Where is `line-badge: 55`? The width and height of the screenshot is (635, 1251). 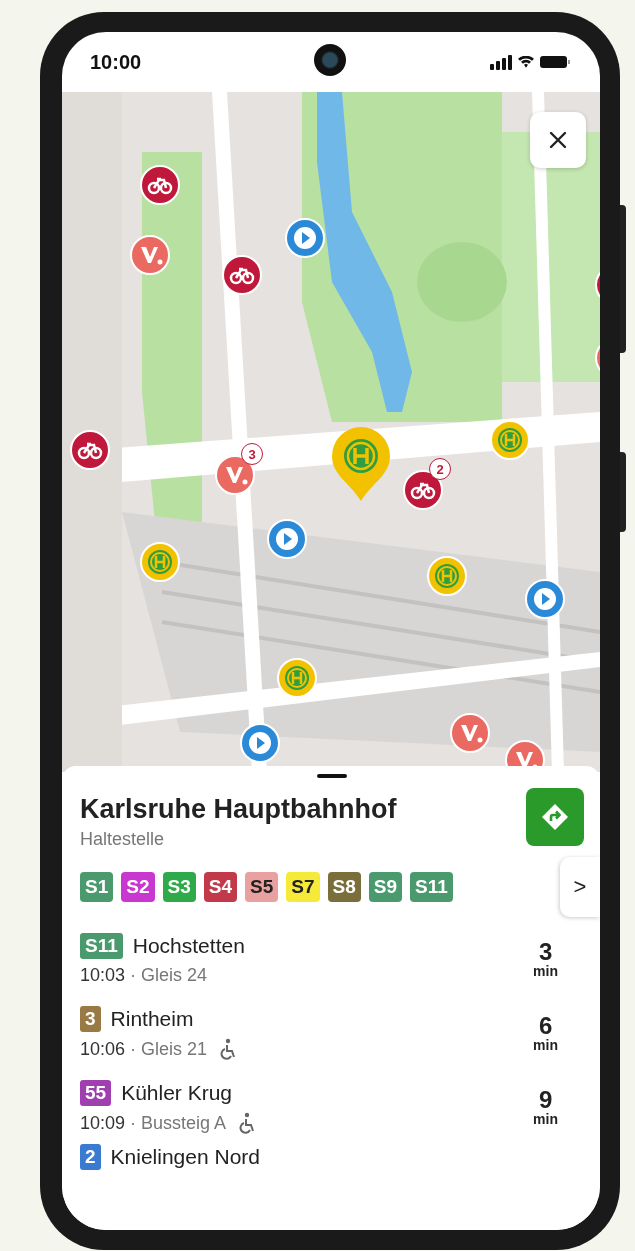 line-badge: 55 is located at coordinates (96, 1093).